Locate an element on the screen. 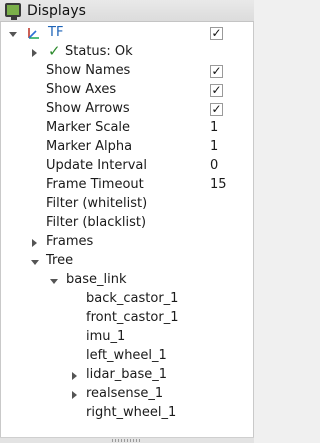 The image size is (320, 443). property-label: Filter (blacklist) is located at coordinates (96, 222).